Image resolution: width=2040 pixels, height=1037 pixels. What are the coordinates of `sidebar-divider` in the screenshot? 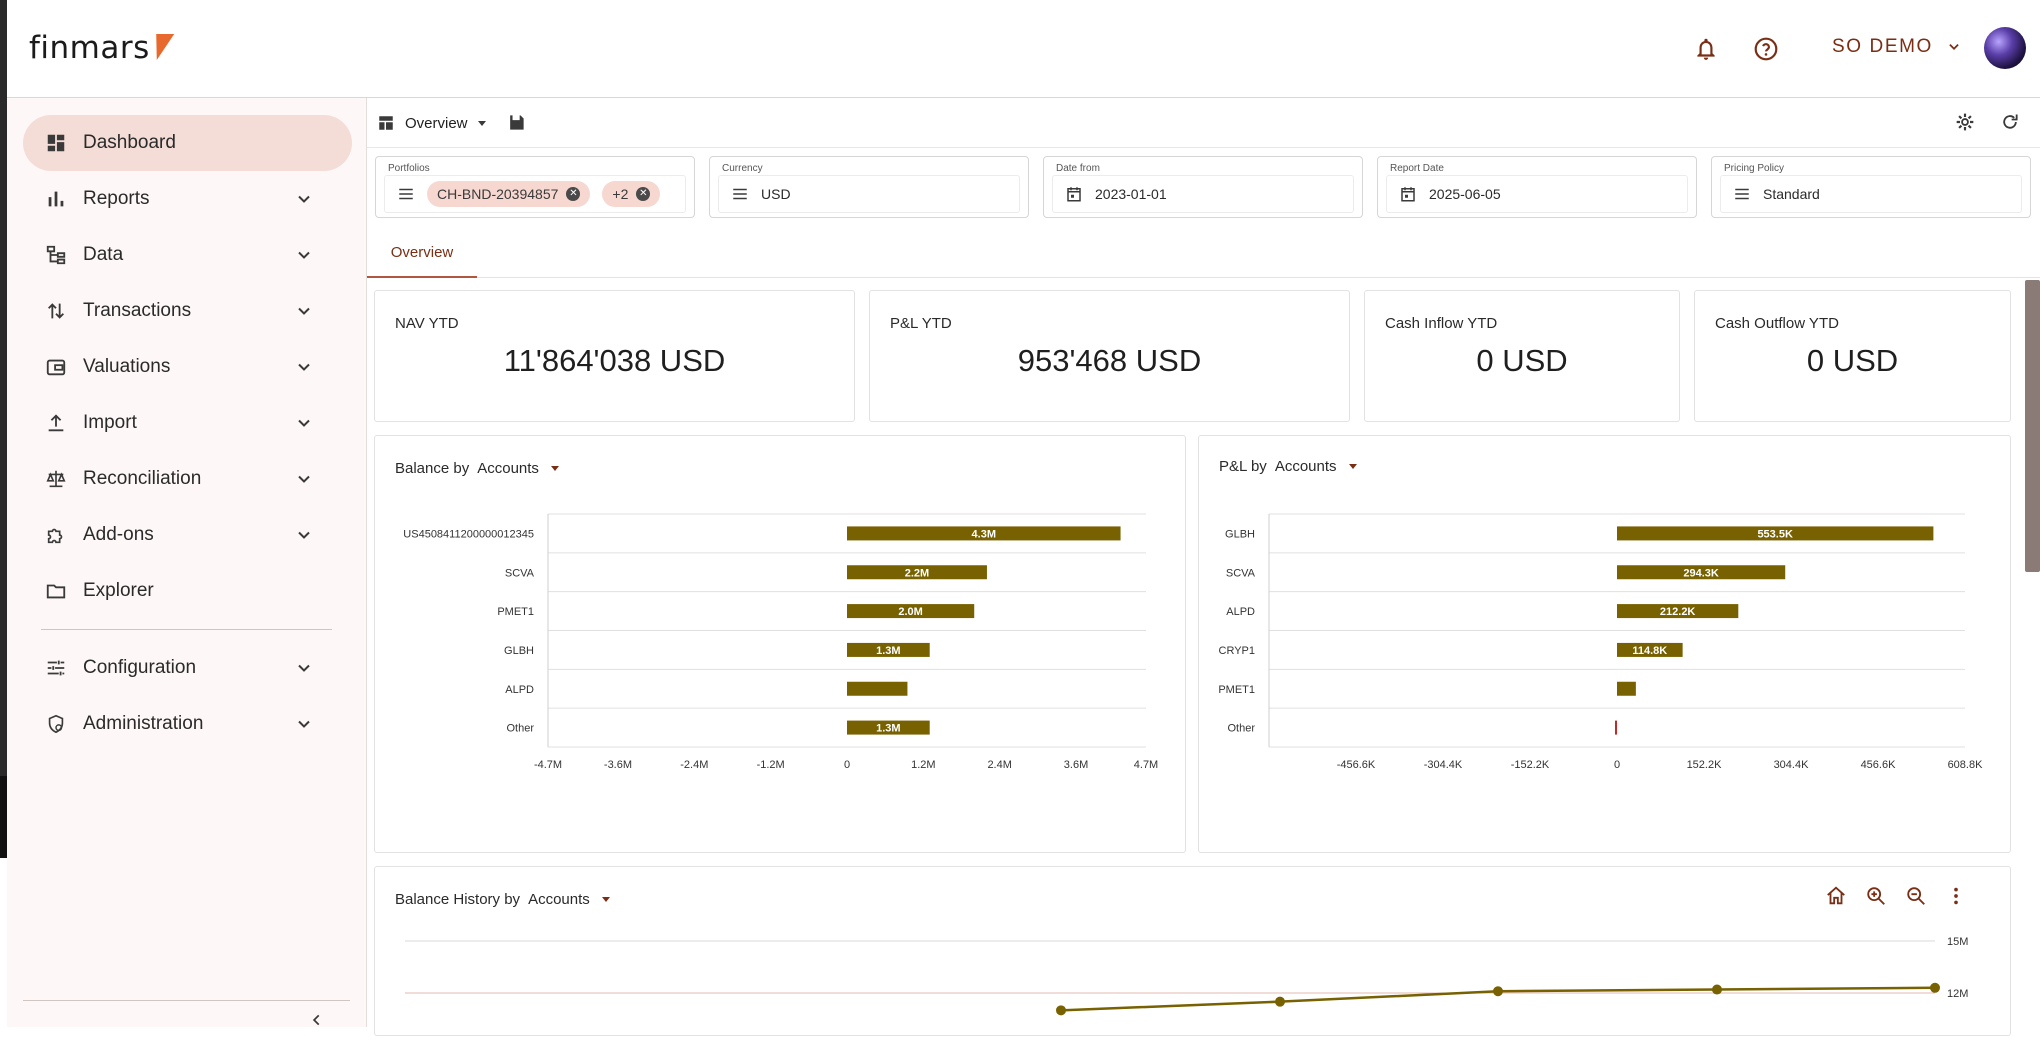 It's located at (186, 629).